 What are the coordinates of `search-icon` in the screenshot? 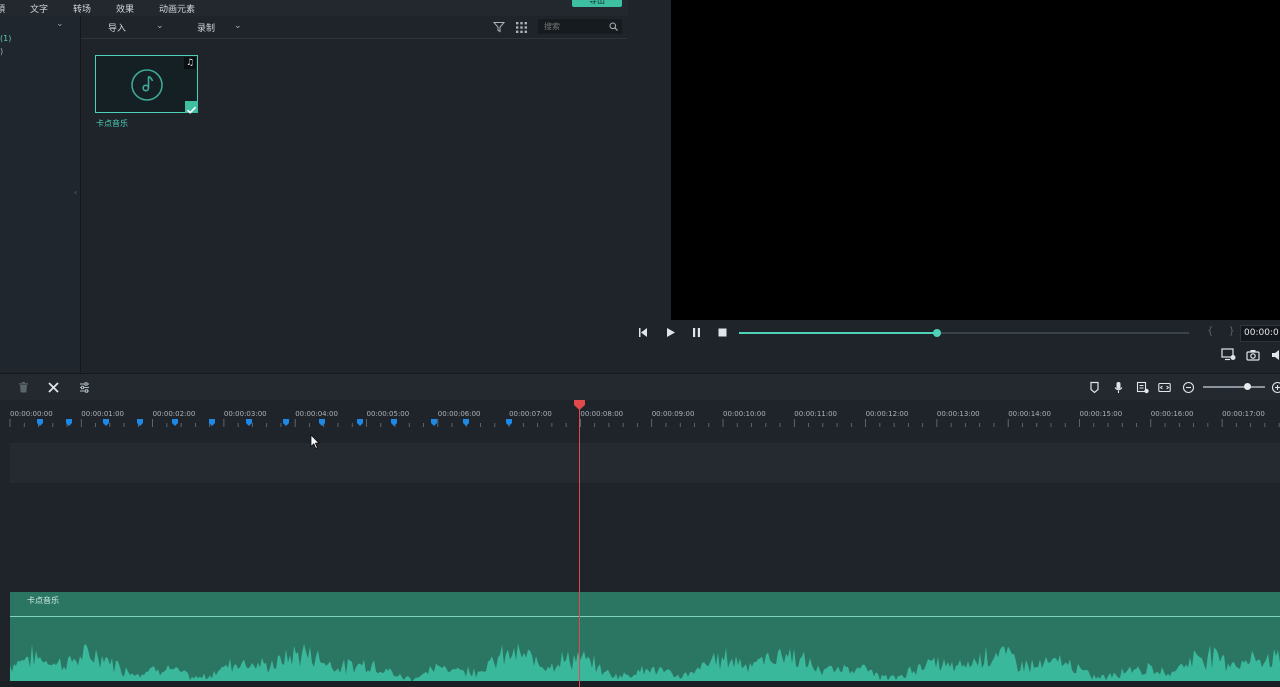 It's located at (613, 26).